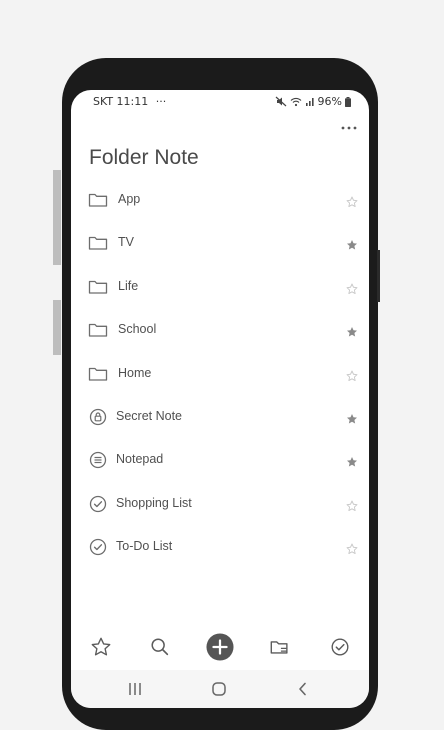  I want to click on search-icon, so click(160, 647).